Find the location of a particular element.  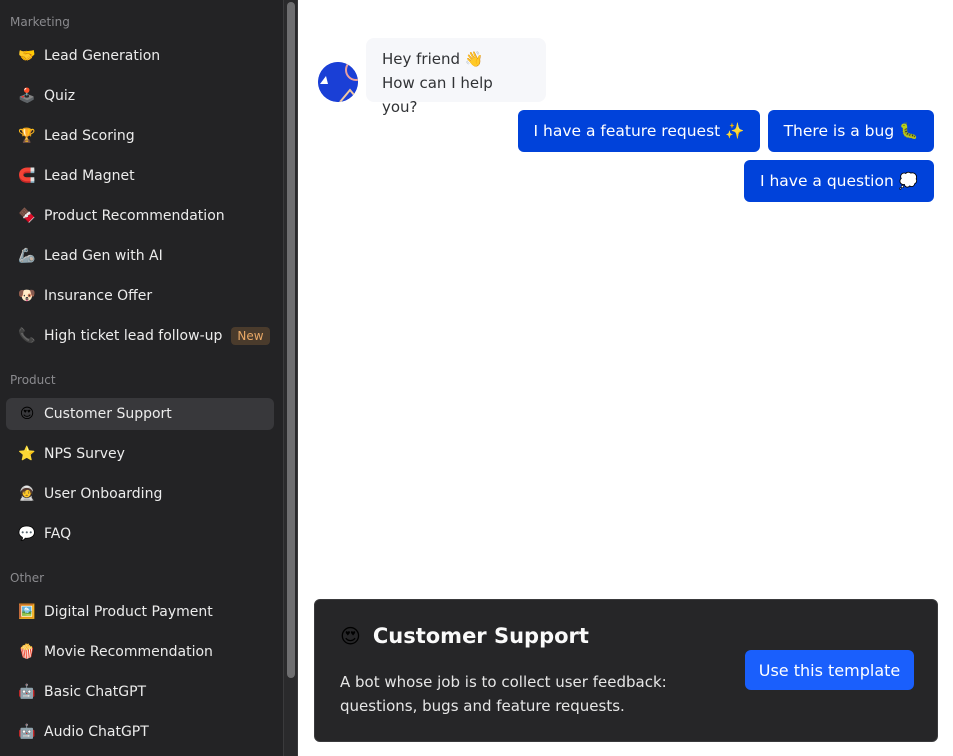

phone-icon: 📞 is located at coordinates (27, 336).